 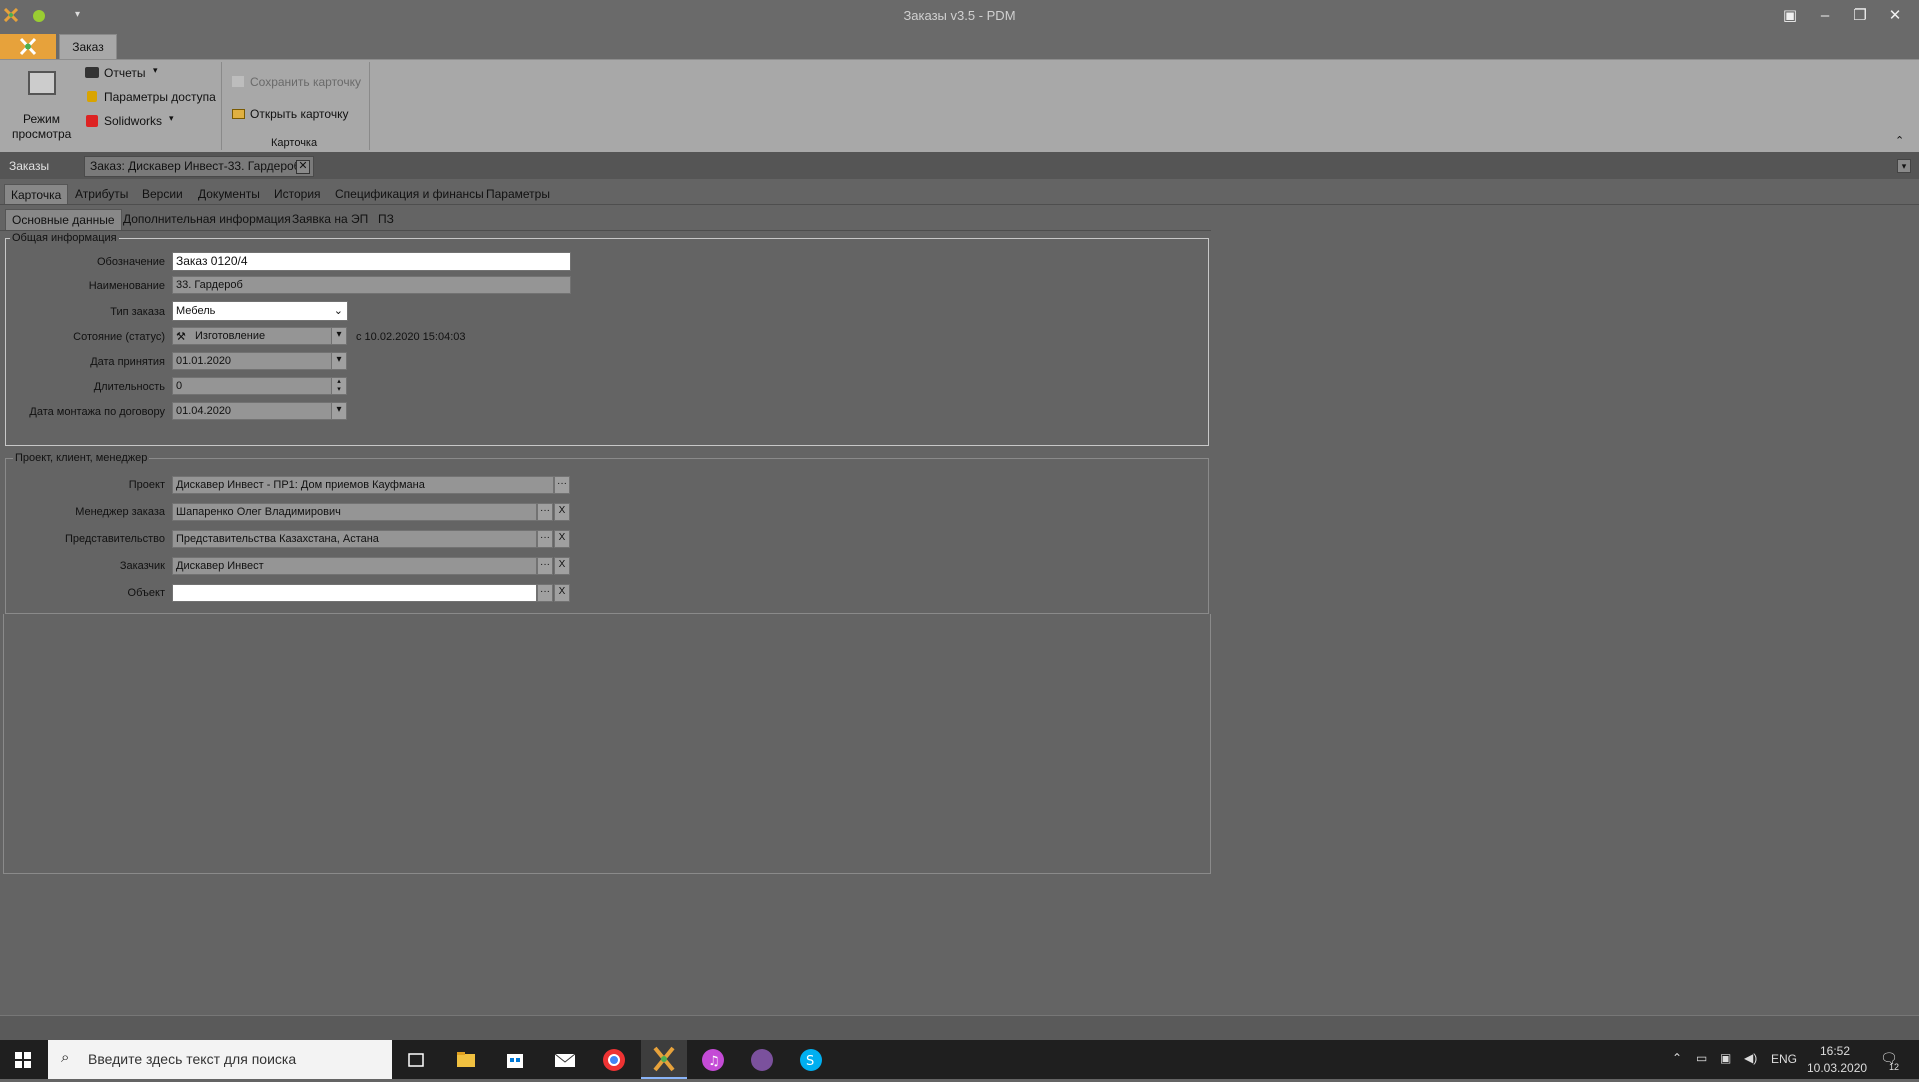 I want to click on skype-icon: S, so click(x=811, y=1060).